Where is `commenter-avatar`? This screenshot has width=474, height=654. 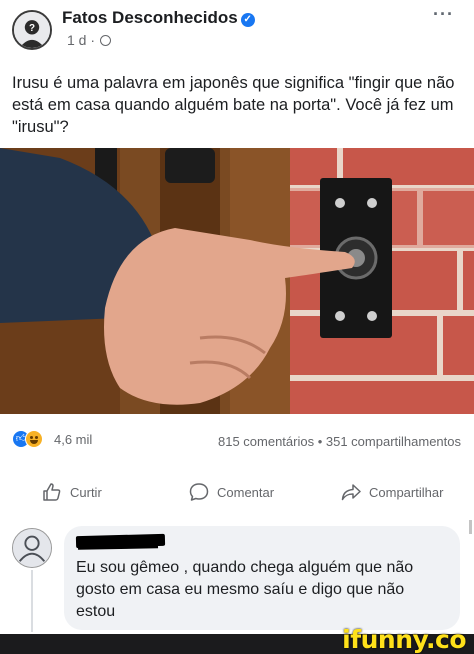
commenter-avatar is located at coordinates (32, 548).